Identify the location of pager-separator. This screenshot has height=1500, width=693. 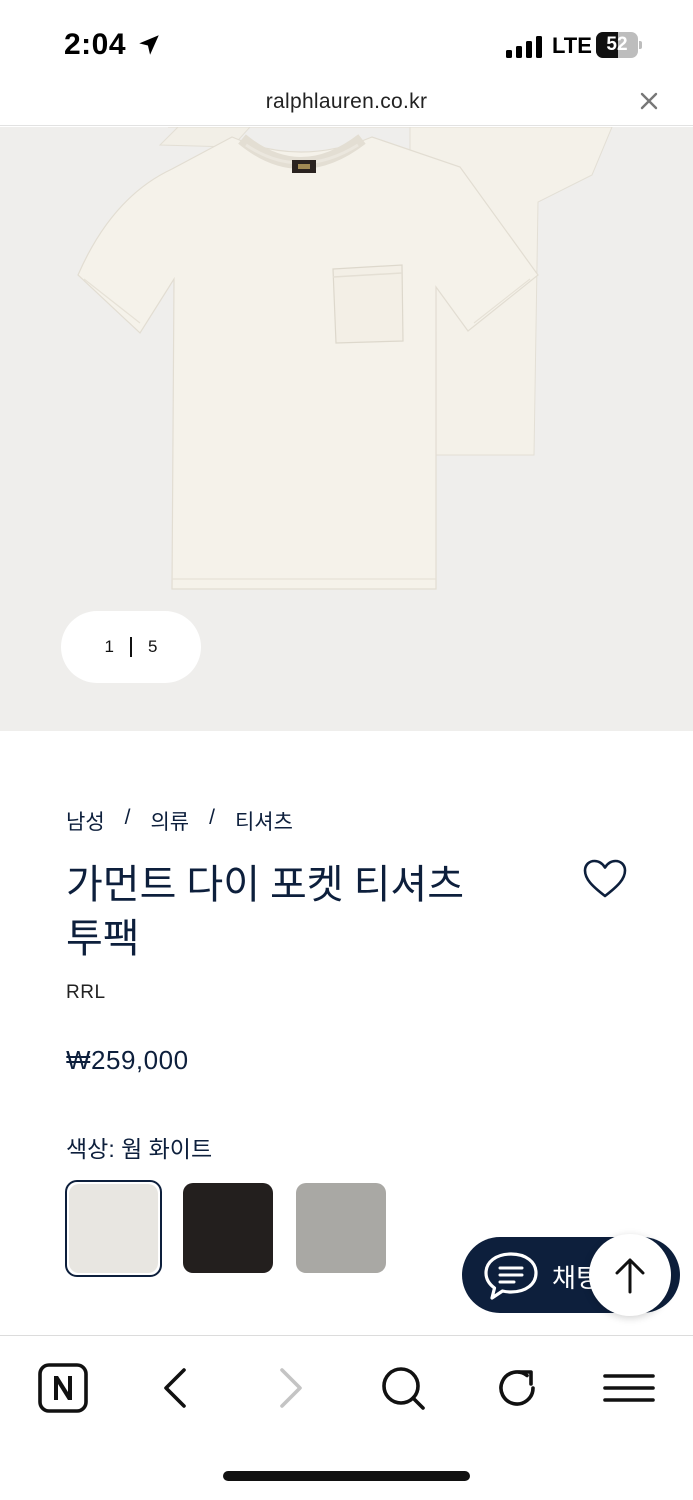
(131, 647).